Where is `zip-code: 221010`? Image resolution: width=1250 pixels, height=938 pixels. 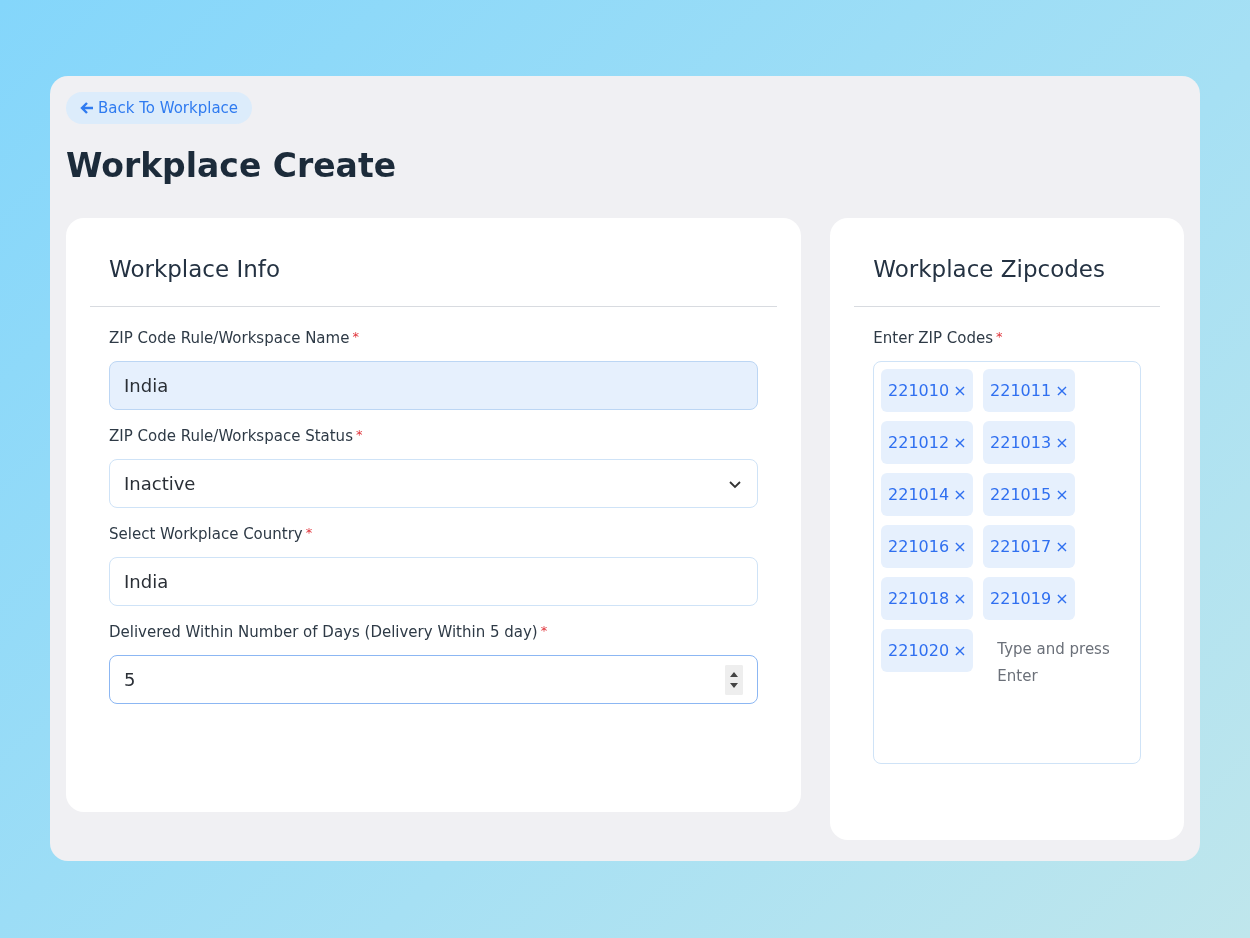
zip-code: 221010 is located at coordinates (919, 390).